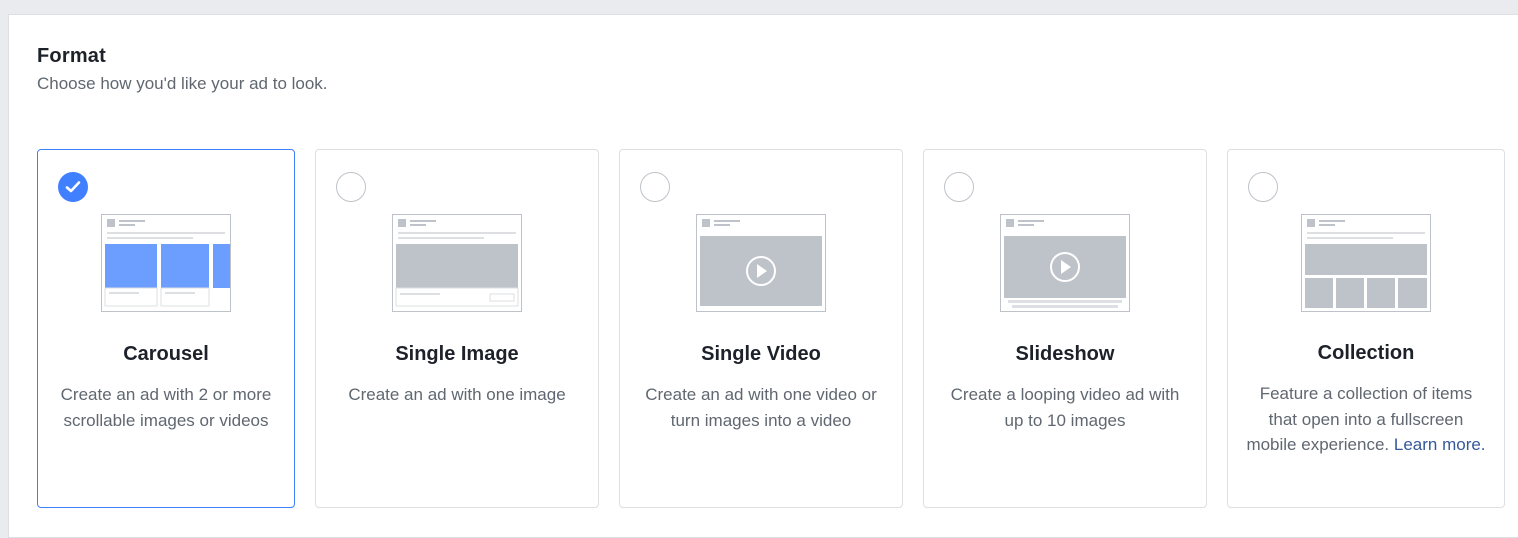 This screenshot has height=538, width=1518. Describe the element at coordinates (1440, 444) in the screenshot. I see `learn-more-link: Learn more.` at that location.